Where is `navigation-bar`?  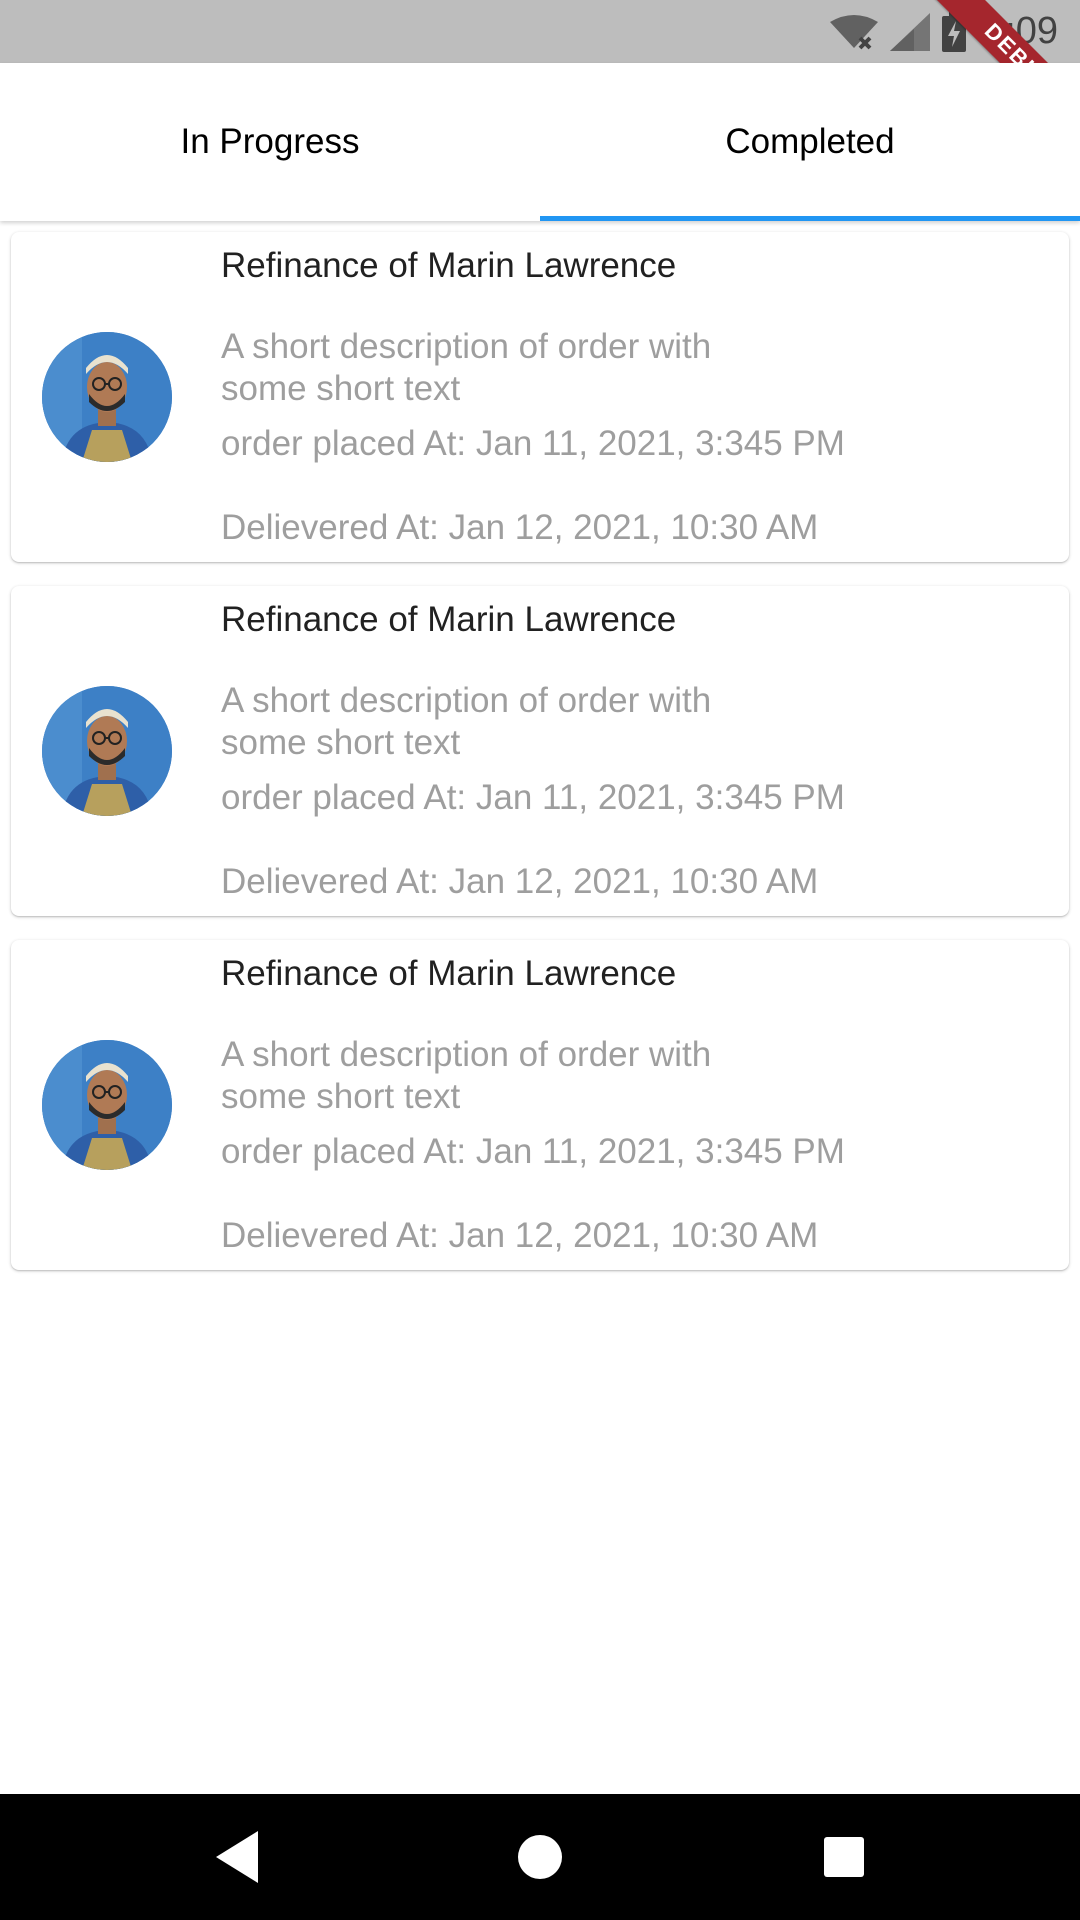
navigation-bar is located at coordinates (540, 1857).